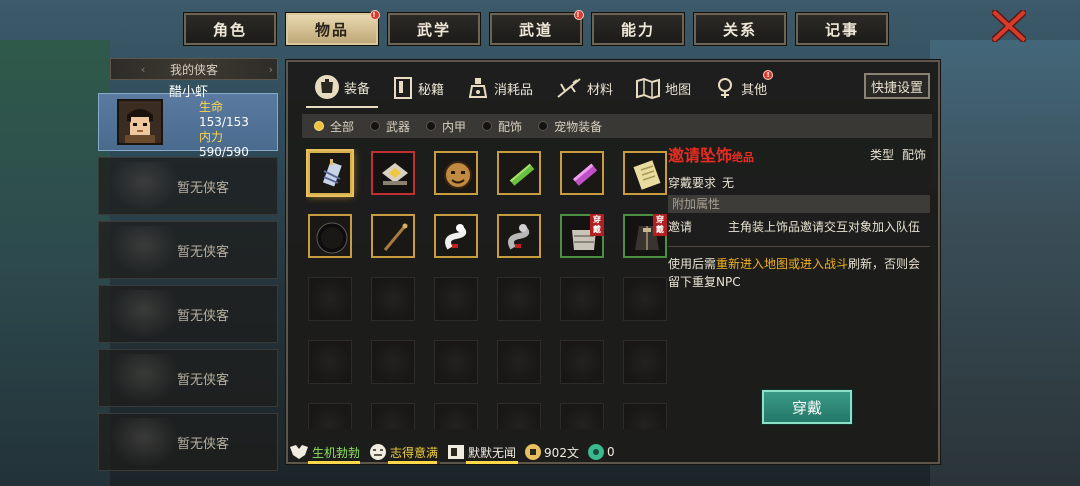  I want to click on status-vitality-bar-fill, so click(334, 462).